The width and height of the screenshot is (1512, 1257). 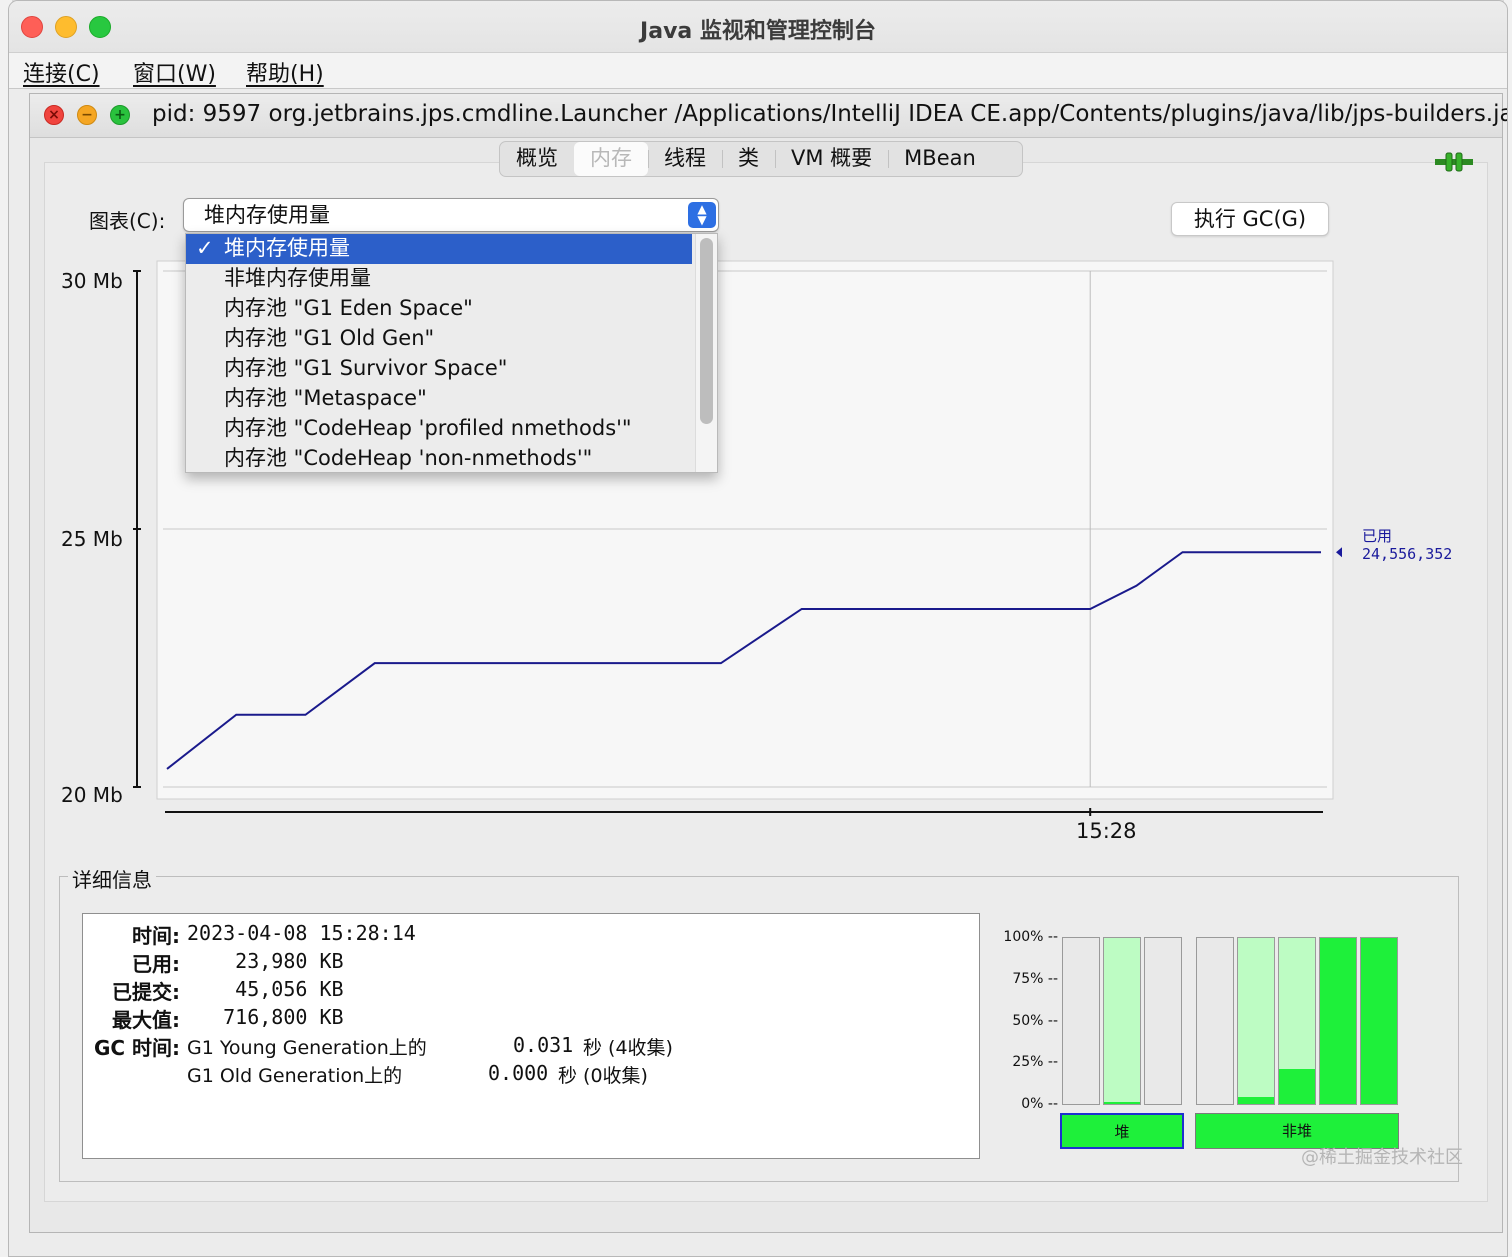 I want to click on dropdown-option-label: 内存池 "G1 Survivor Space", so click(x=366, y=368).